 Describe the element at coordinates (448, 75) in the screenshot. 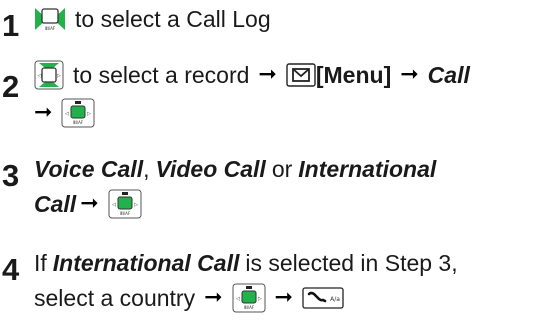

I see `call-option: Call` at that location.